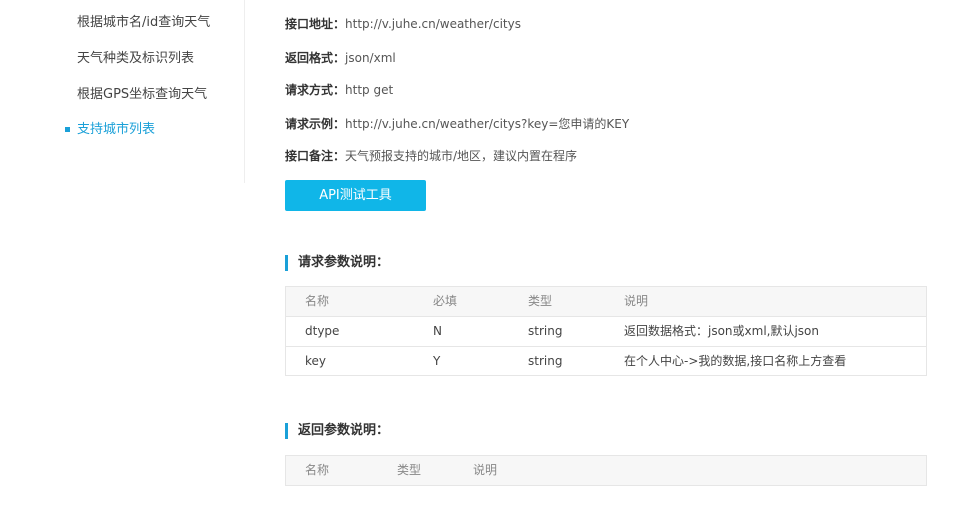 This screenshot has width=972, height=530. Describe the element at coordinates (344, 430) in the screenshot. I see `response-params-title: 返回参数说明：` at that location.